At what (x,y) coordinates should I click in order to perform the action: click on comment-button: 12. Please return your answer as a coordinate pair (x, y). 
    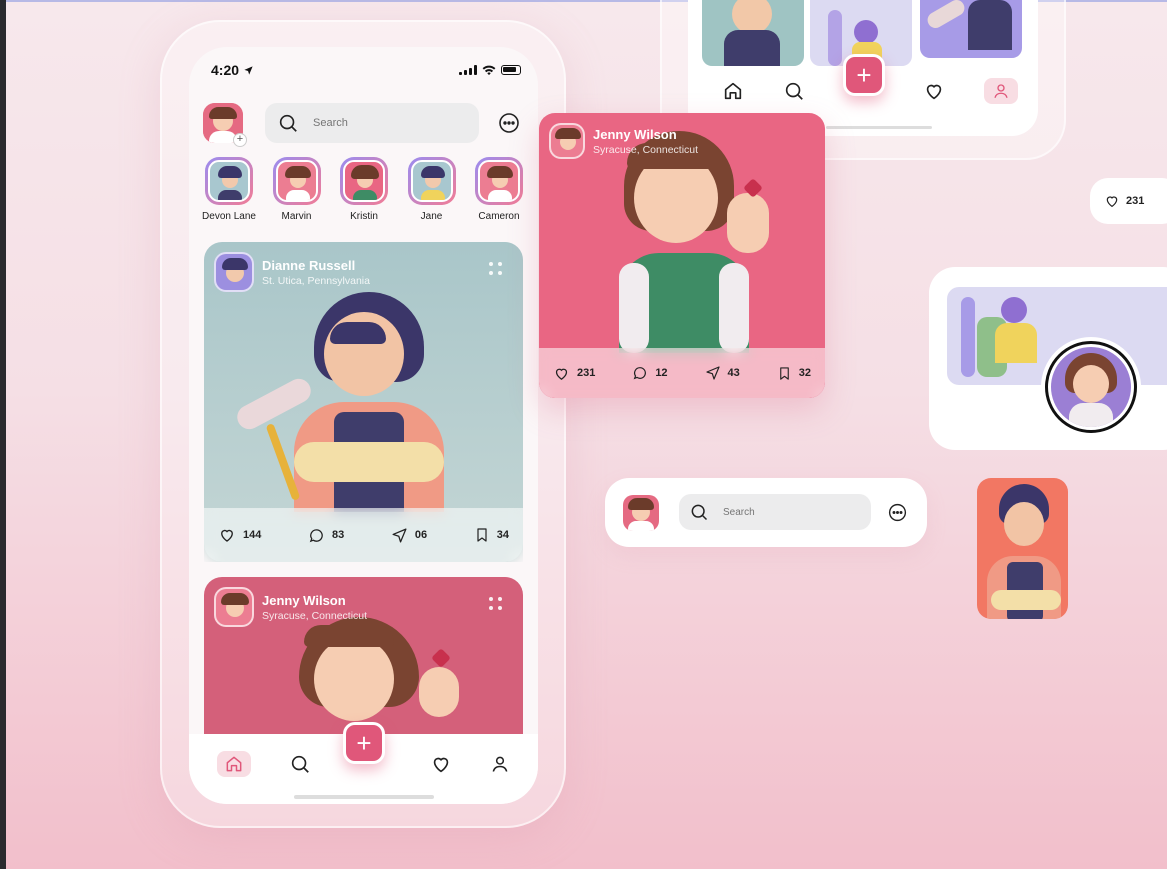
    Looking at the image, I should click on (650, 373).